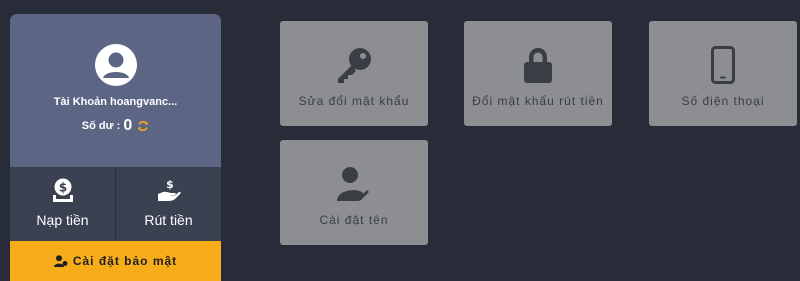  I want to click on withdraw-icon: $, so click(169, 189).